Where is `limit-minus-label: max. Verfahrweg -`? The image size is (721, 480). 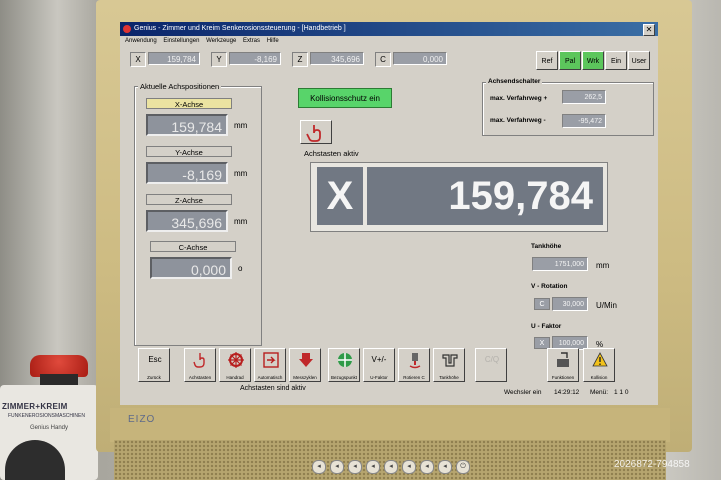 limit-minus-label: max. Verfahrweg - is located at coordinates (518, 120).